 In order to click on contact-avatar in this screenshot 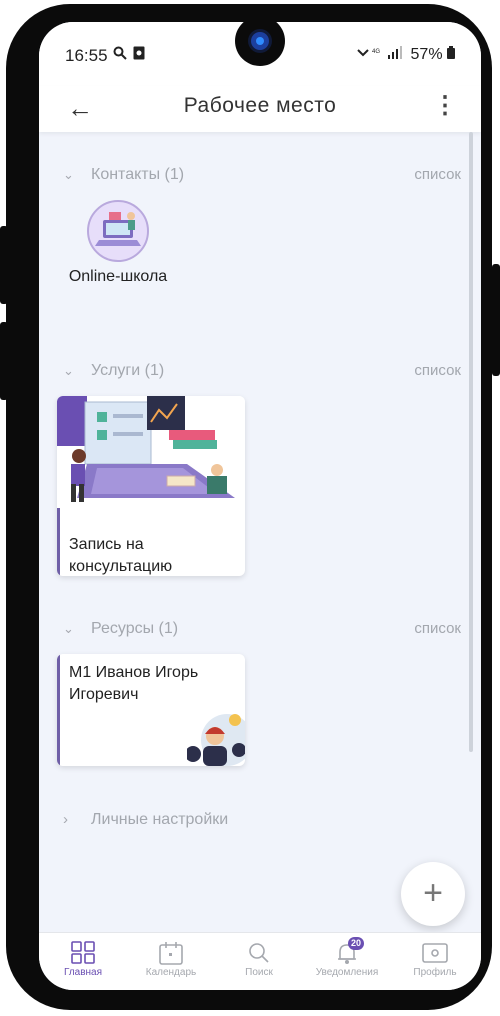, I will do `click(118, 231)`.